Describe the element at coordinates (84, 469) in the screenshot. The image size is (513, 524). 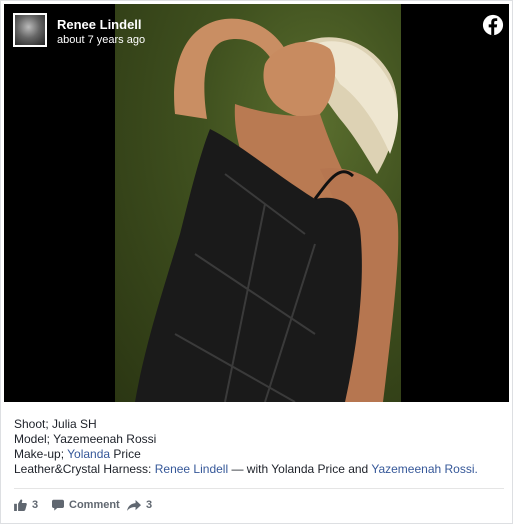
I see `caption-text: Leather&Crystal Harness:` at that location.